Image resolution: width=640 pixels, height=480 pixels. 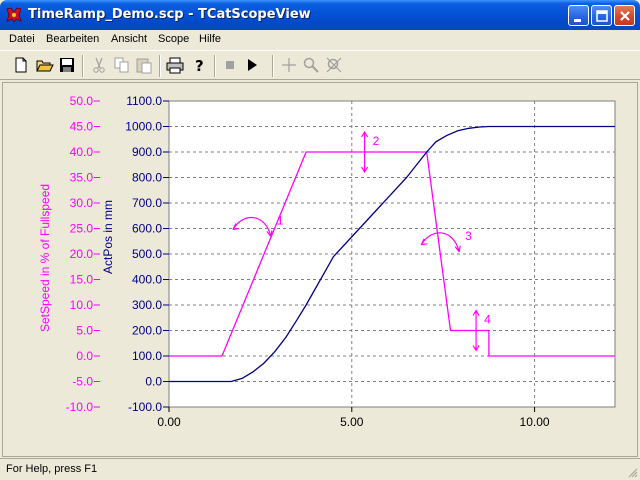 What do you see at coordinates (376, 141) in the screenshot?
I see `annotation-label: 2` at bounding box center [376, 141].